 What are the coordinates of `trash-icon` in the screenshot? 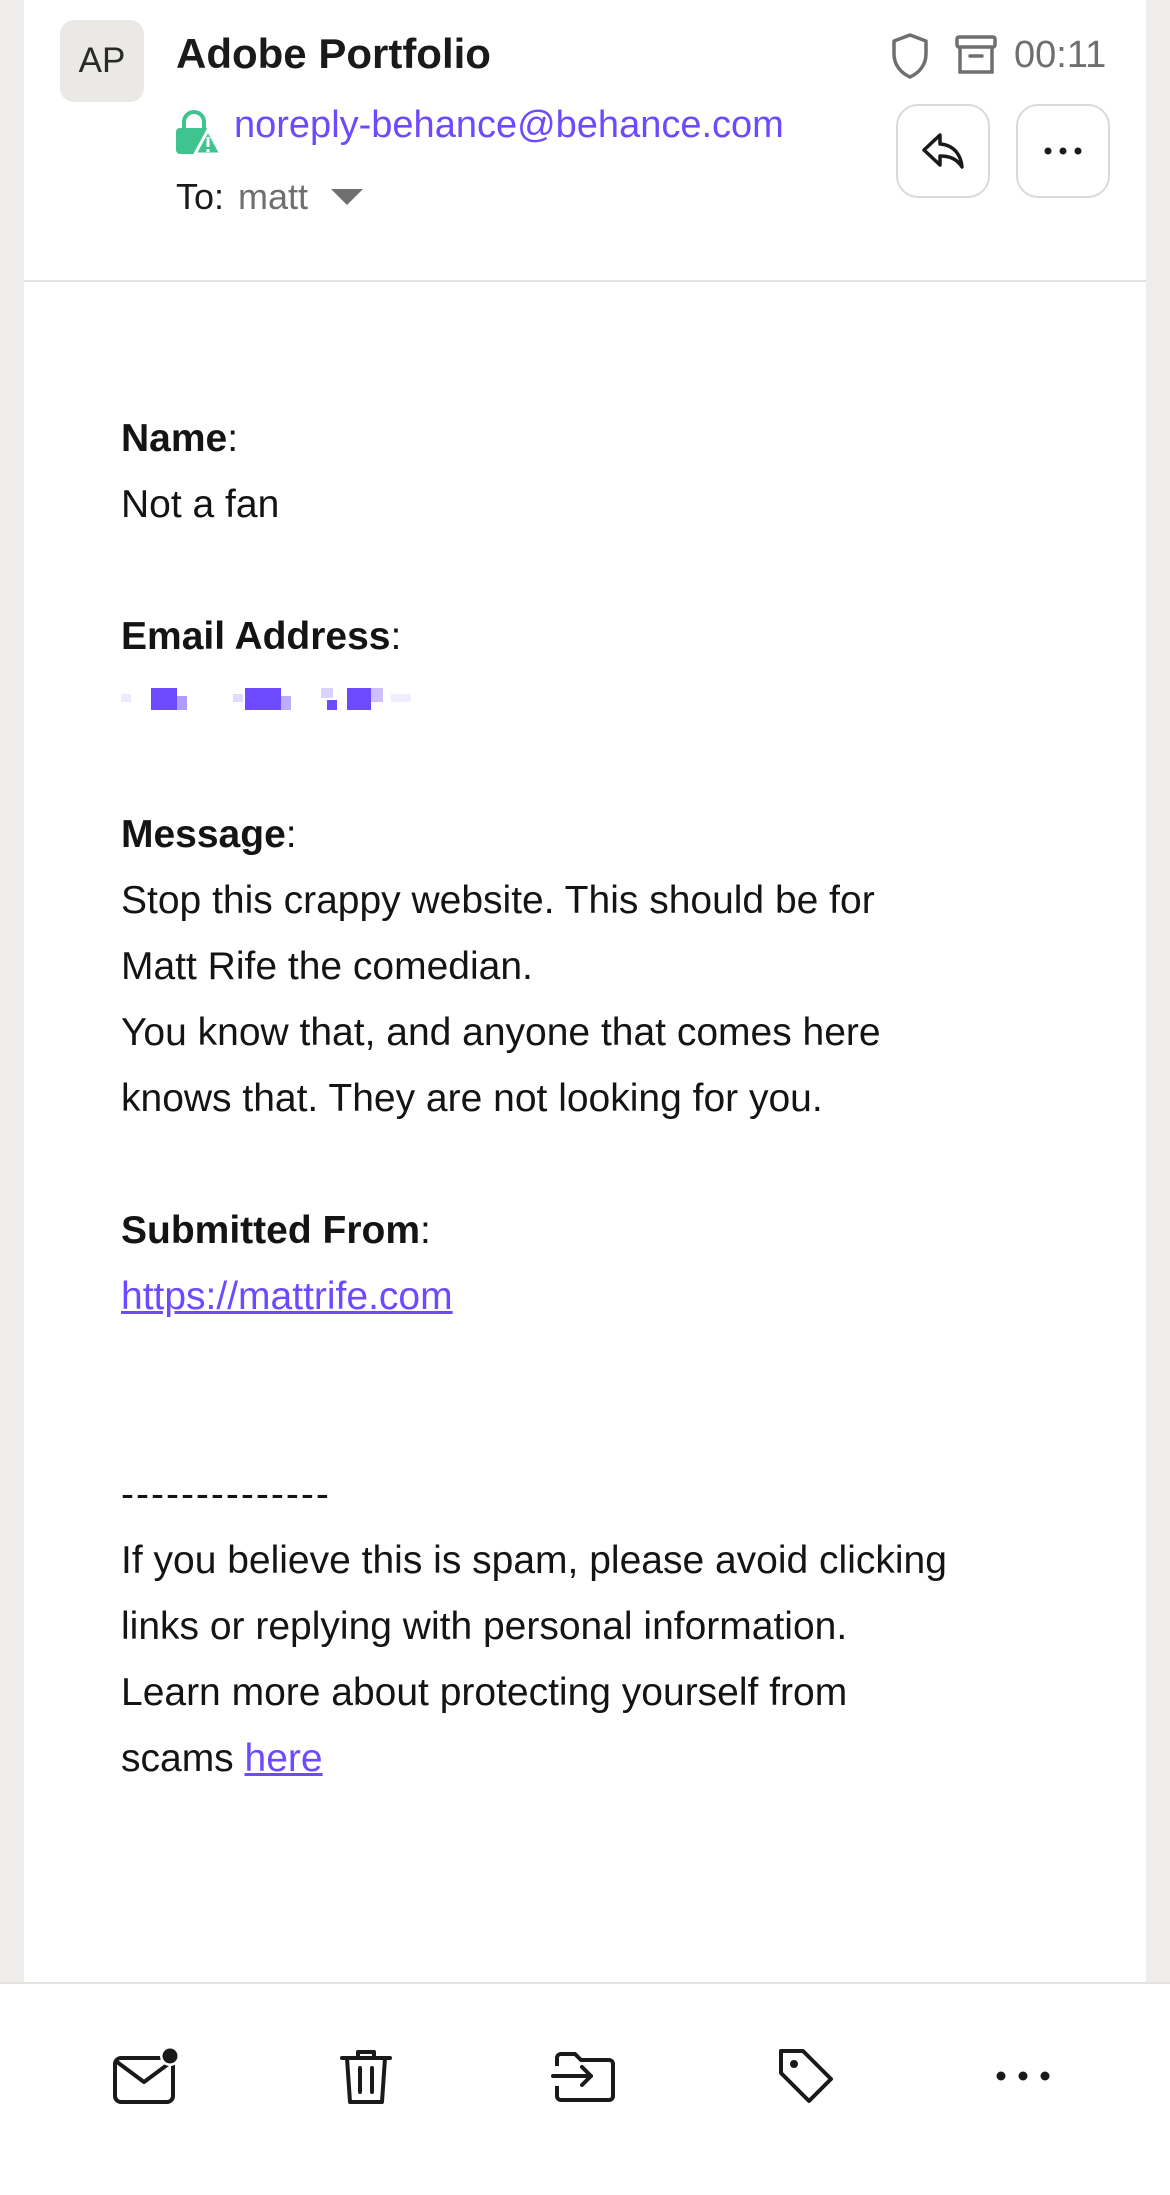 It's located at (366, 2077).